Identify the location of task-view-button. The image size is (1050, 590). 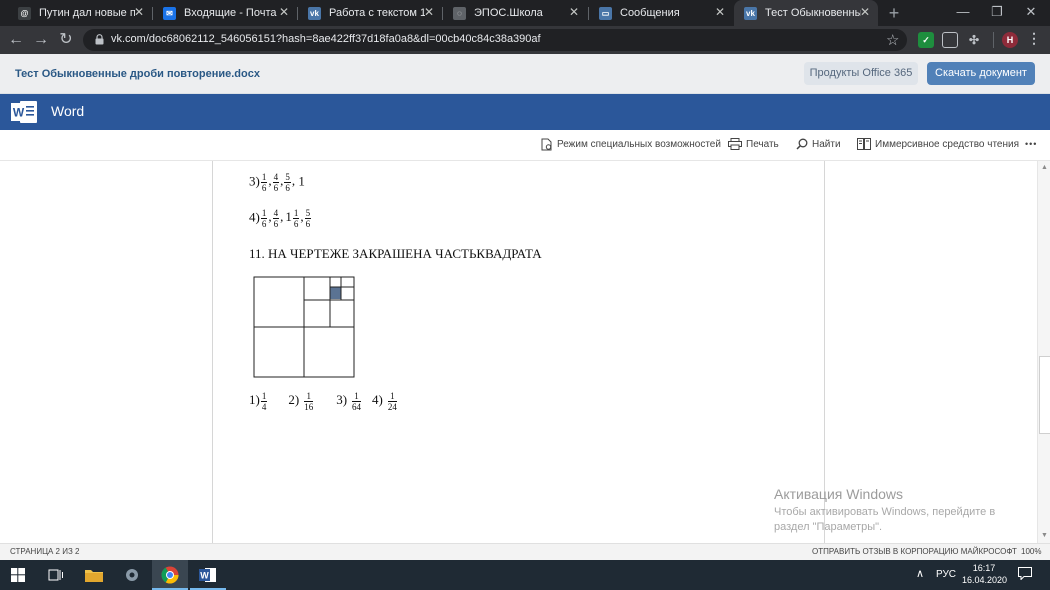
(56, 575).